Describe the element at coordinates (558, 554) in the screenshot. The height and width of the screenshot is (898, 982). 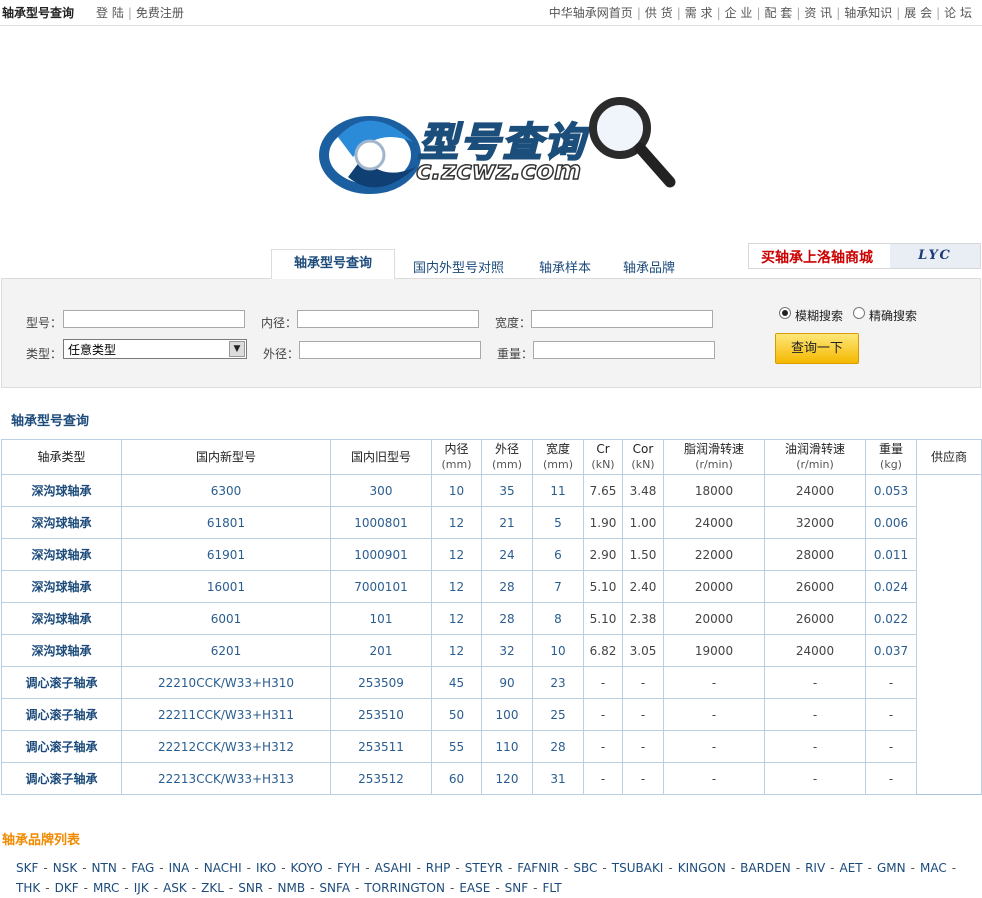
I see `table-cell-link: 6` at that location.